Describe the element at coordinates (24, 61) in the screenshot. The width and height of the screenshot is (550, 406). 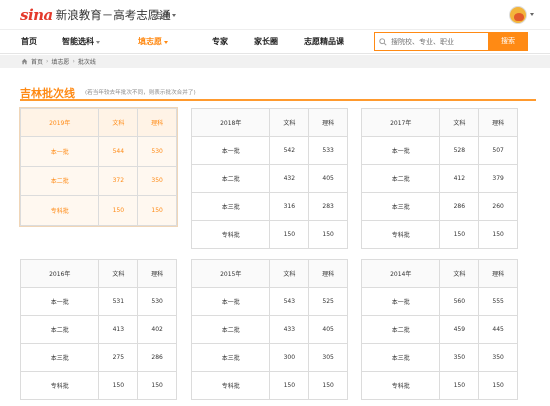
I see `home-icon` at that location.